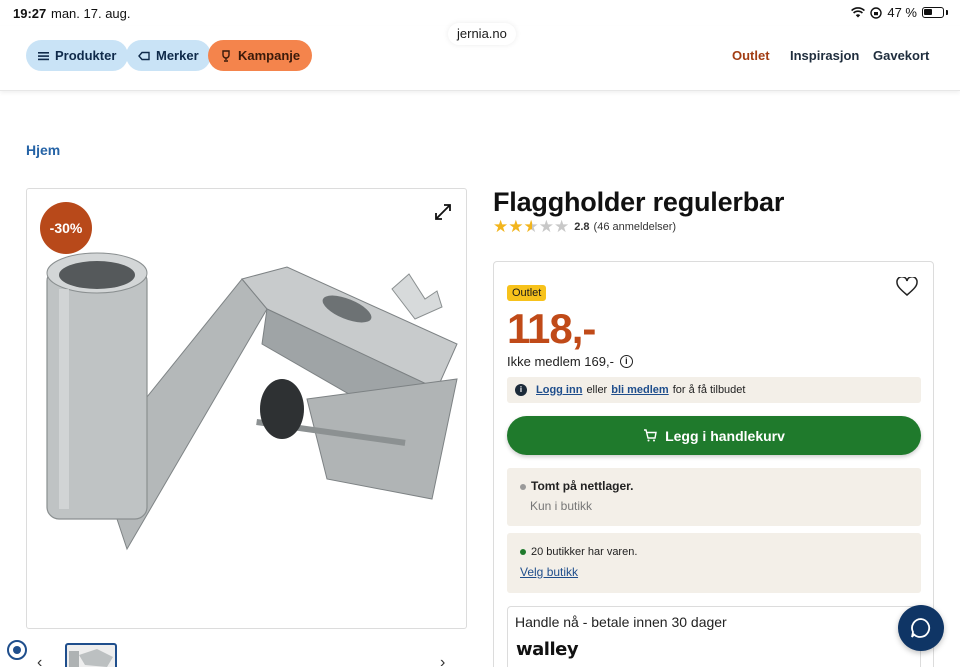 The image size is (960, 667). What do you see at coordinates (751, 55) in the screenshot?
I see `nav-outlet: Outlet` at bounding box center [751, 55].